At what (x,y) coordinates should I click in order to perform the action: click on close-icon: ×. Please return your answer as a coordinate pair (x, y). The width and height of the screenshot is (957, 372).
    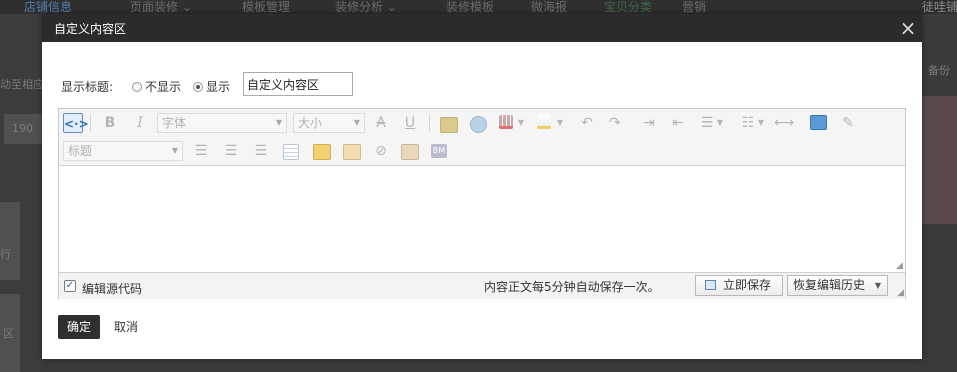
    Looking at the image, I should click on (908, 28).